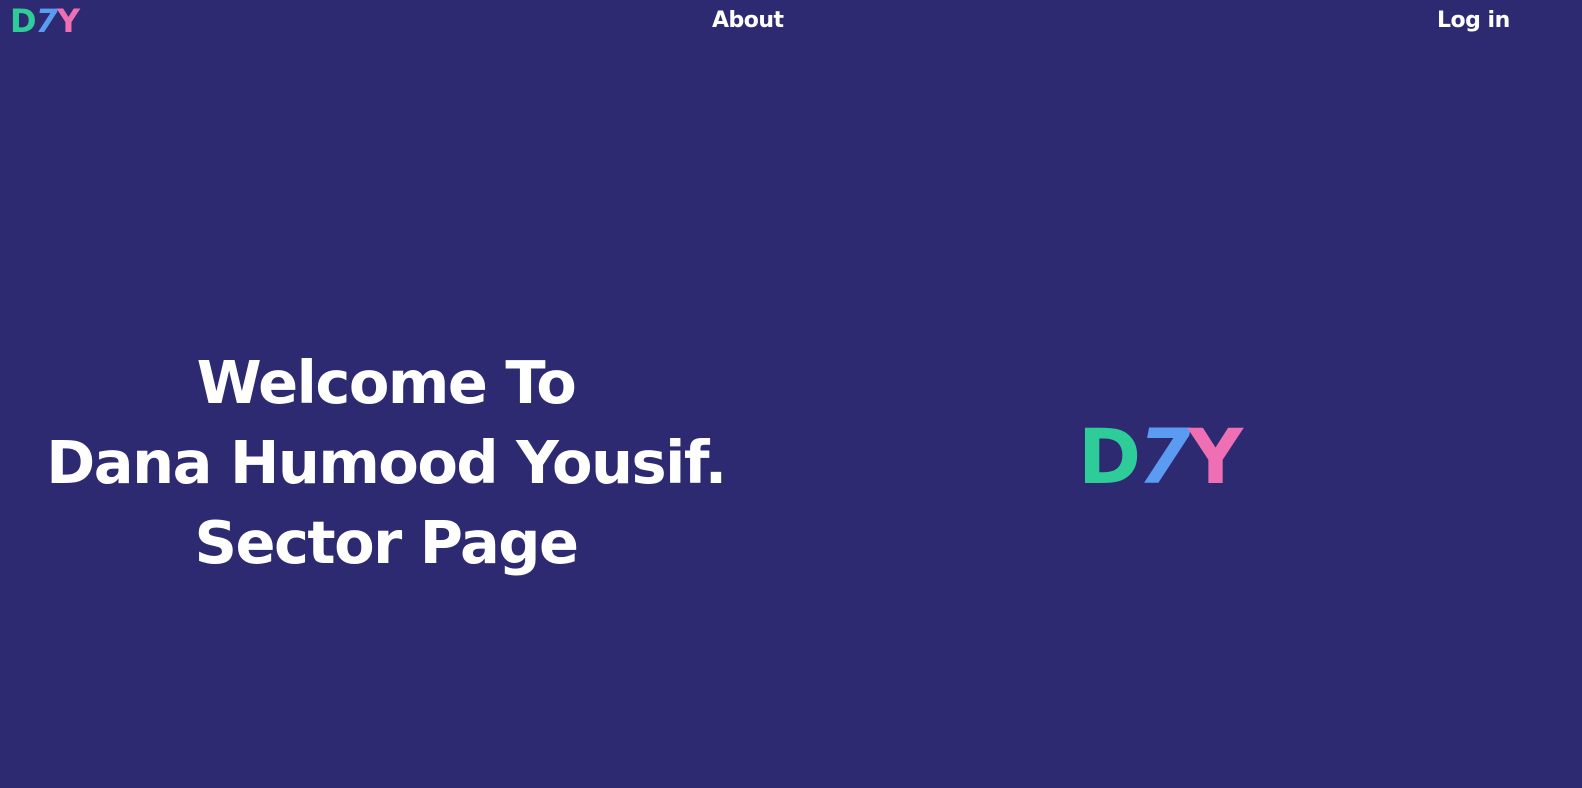  Describe the element at coordinates (386, 382) in the screenshot. I see `hero-line-welcome: Welcome To` at that location.